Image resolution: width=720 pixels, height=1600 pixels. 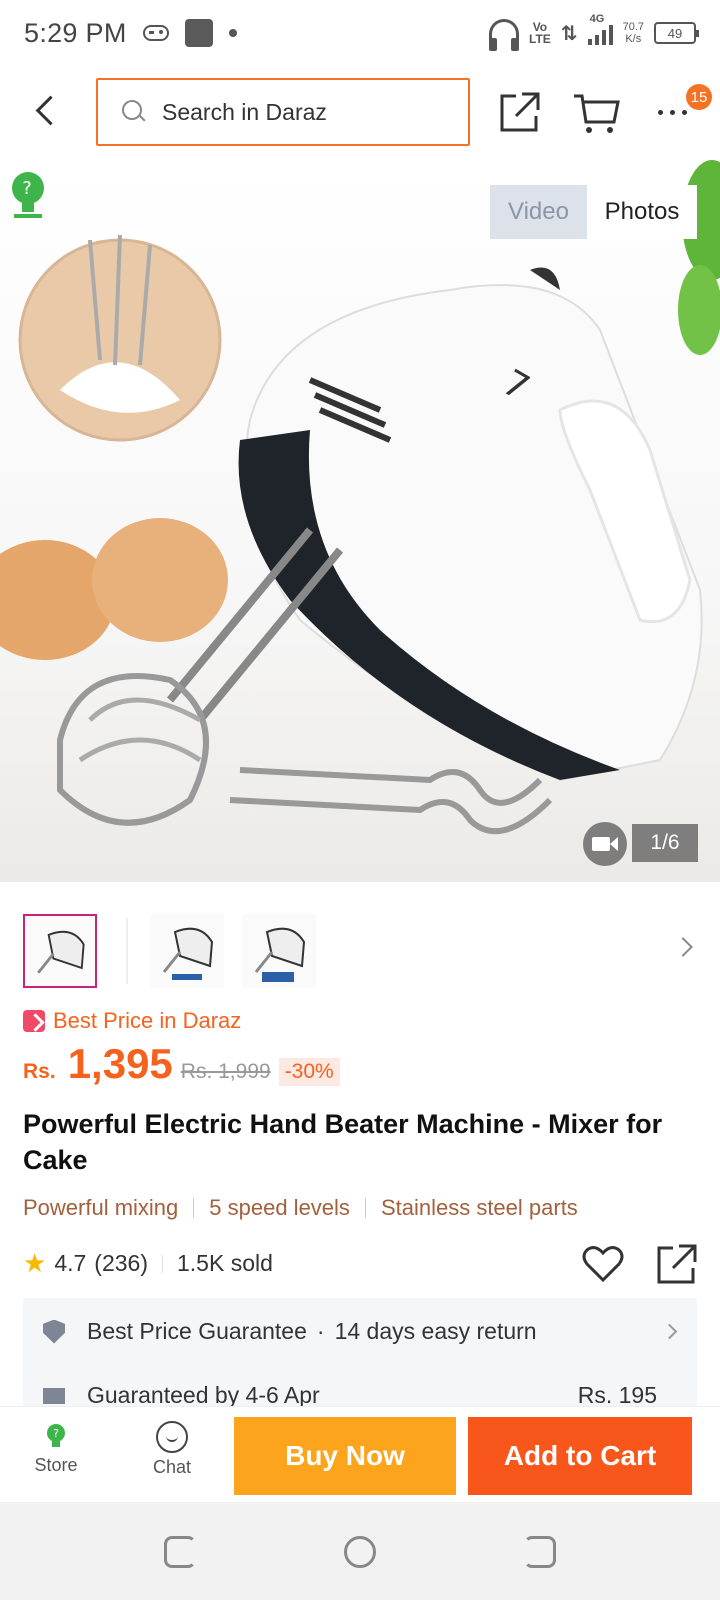 I want to click on best-price-banner: Best Price in Daraz, so click(x=132, y=1021).